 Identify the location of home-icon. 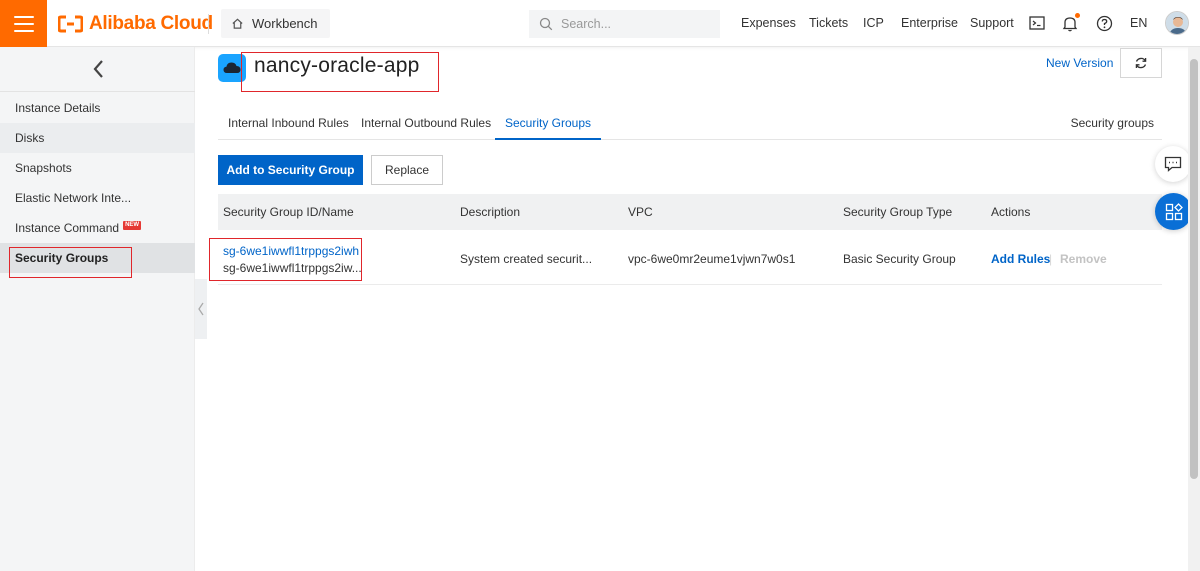
(237, 23).